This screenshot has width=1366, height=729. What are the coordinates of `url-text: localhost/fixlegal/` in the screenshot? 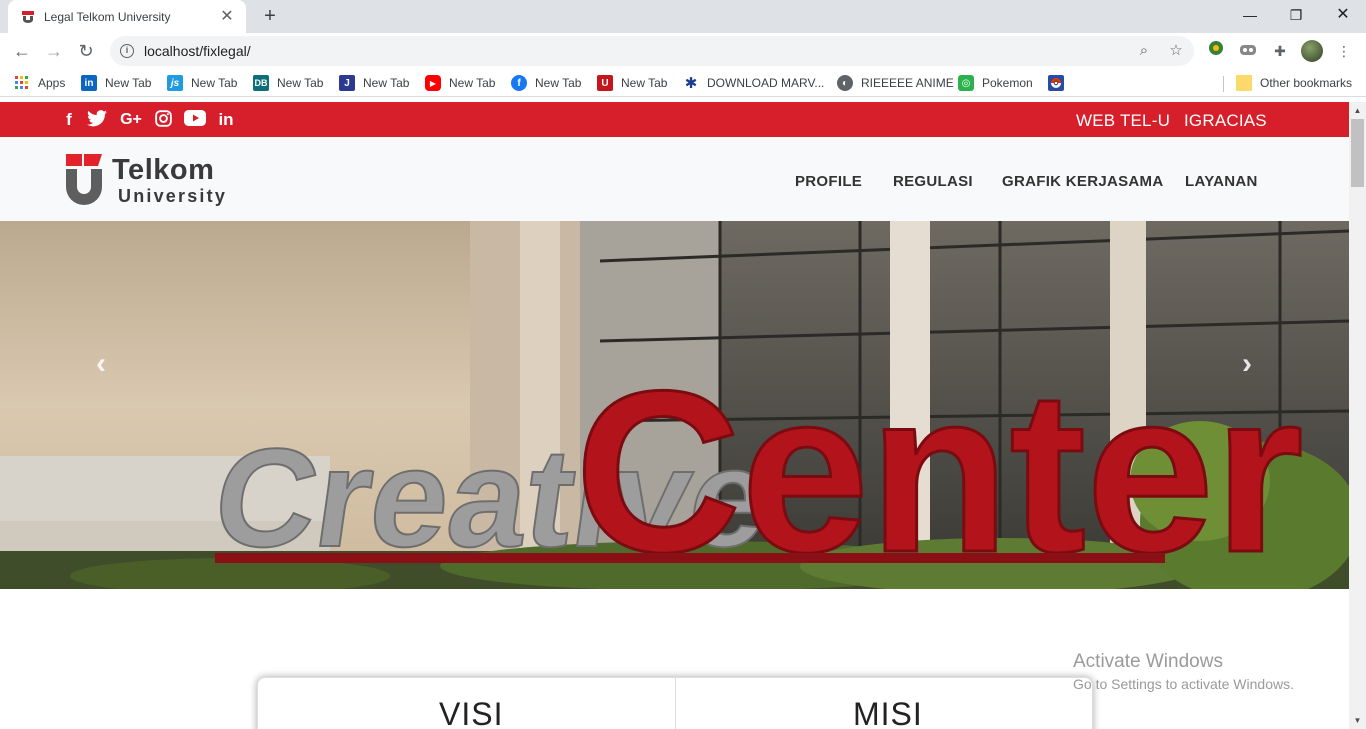 It's located at (197, 51).